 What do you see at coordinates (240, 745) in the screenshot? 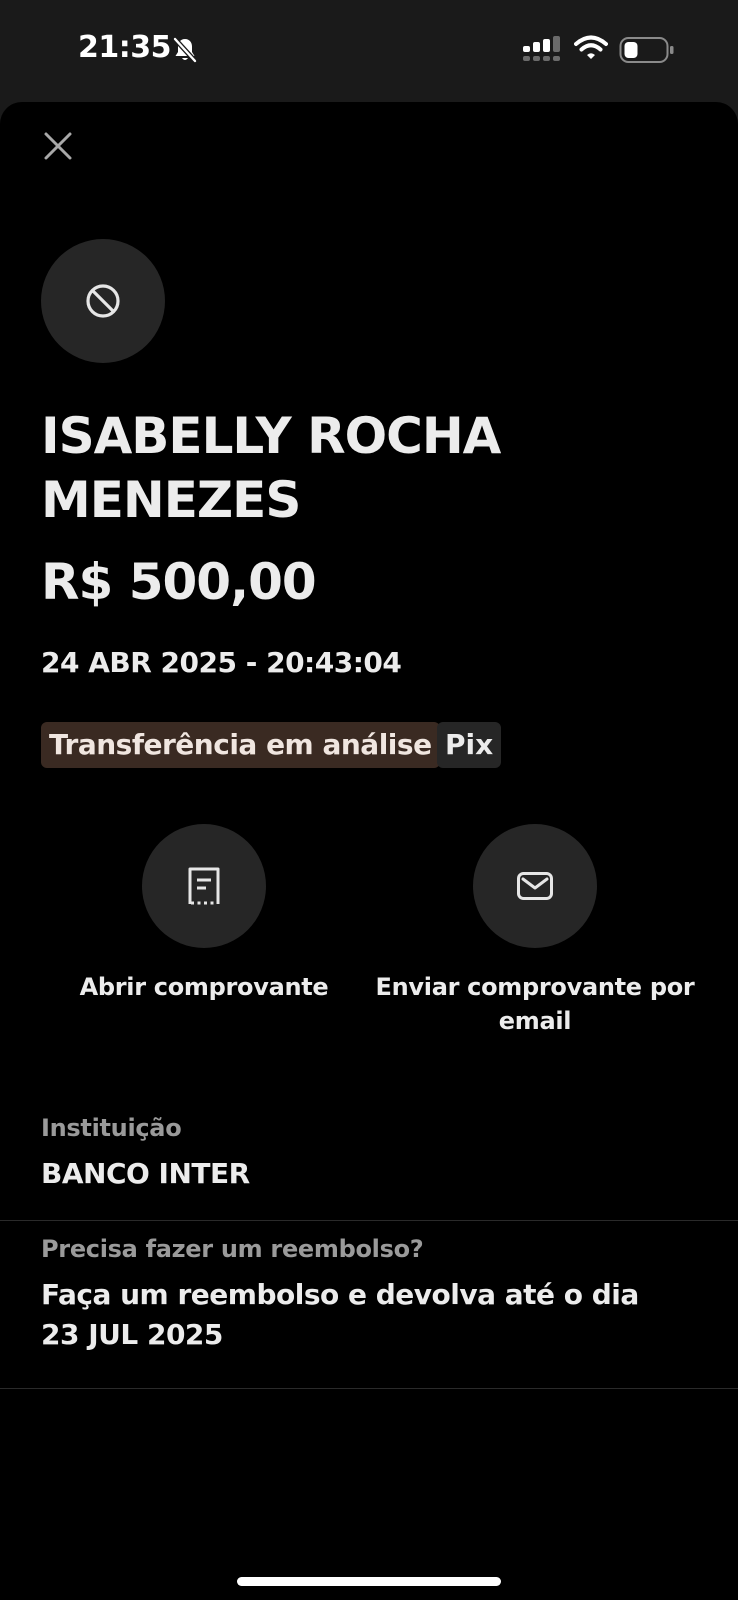
I see `status-badge: Transferência em análise` at bounding box center [240, 745].